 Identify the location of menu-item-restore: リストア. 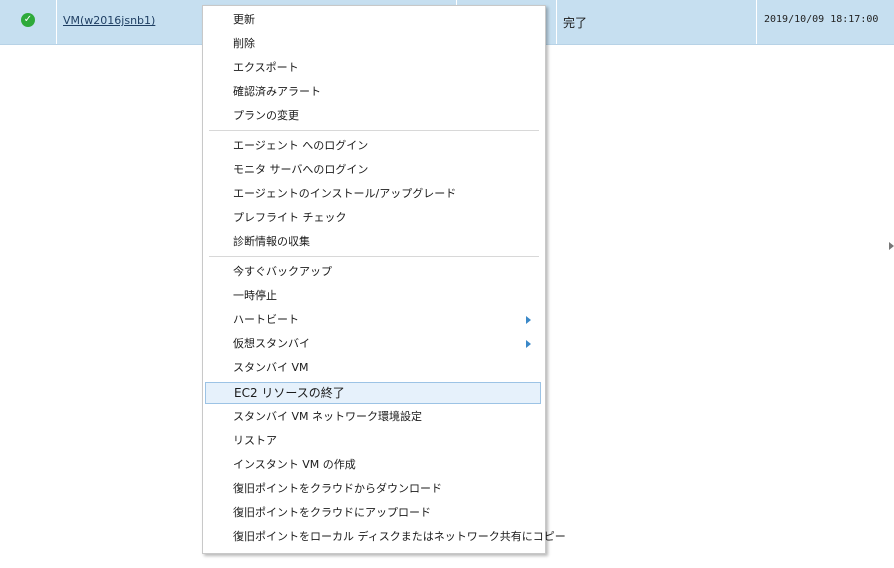
(373, 441).